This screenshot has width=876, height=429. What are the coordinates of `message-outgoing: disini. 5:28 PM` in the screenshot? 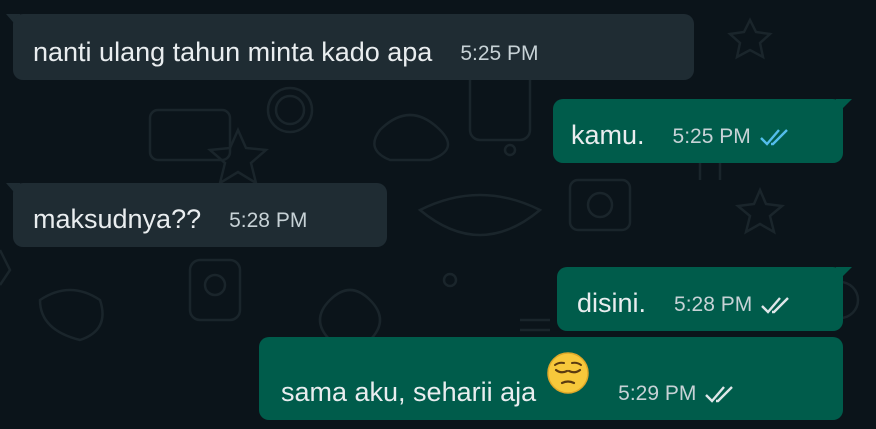 It's located at (700, 299).